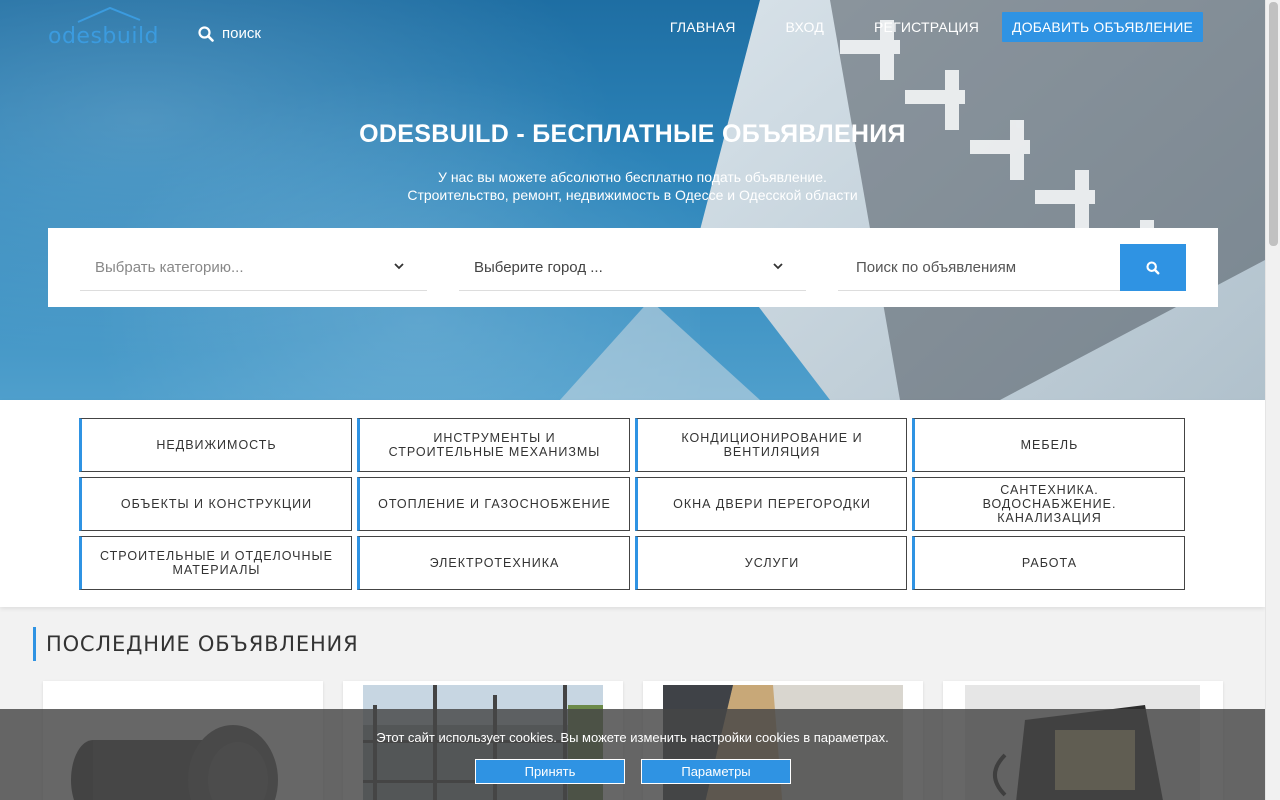 The image size is (1280, 800). What do you see at coordinates (1272, 400) in the screenshot?
I see `page-scrollbar` at bounding box center [1272, 400].